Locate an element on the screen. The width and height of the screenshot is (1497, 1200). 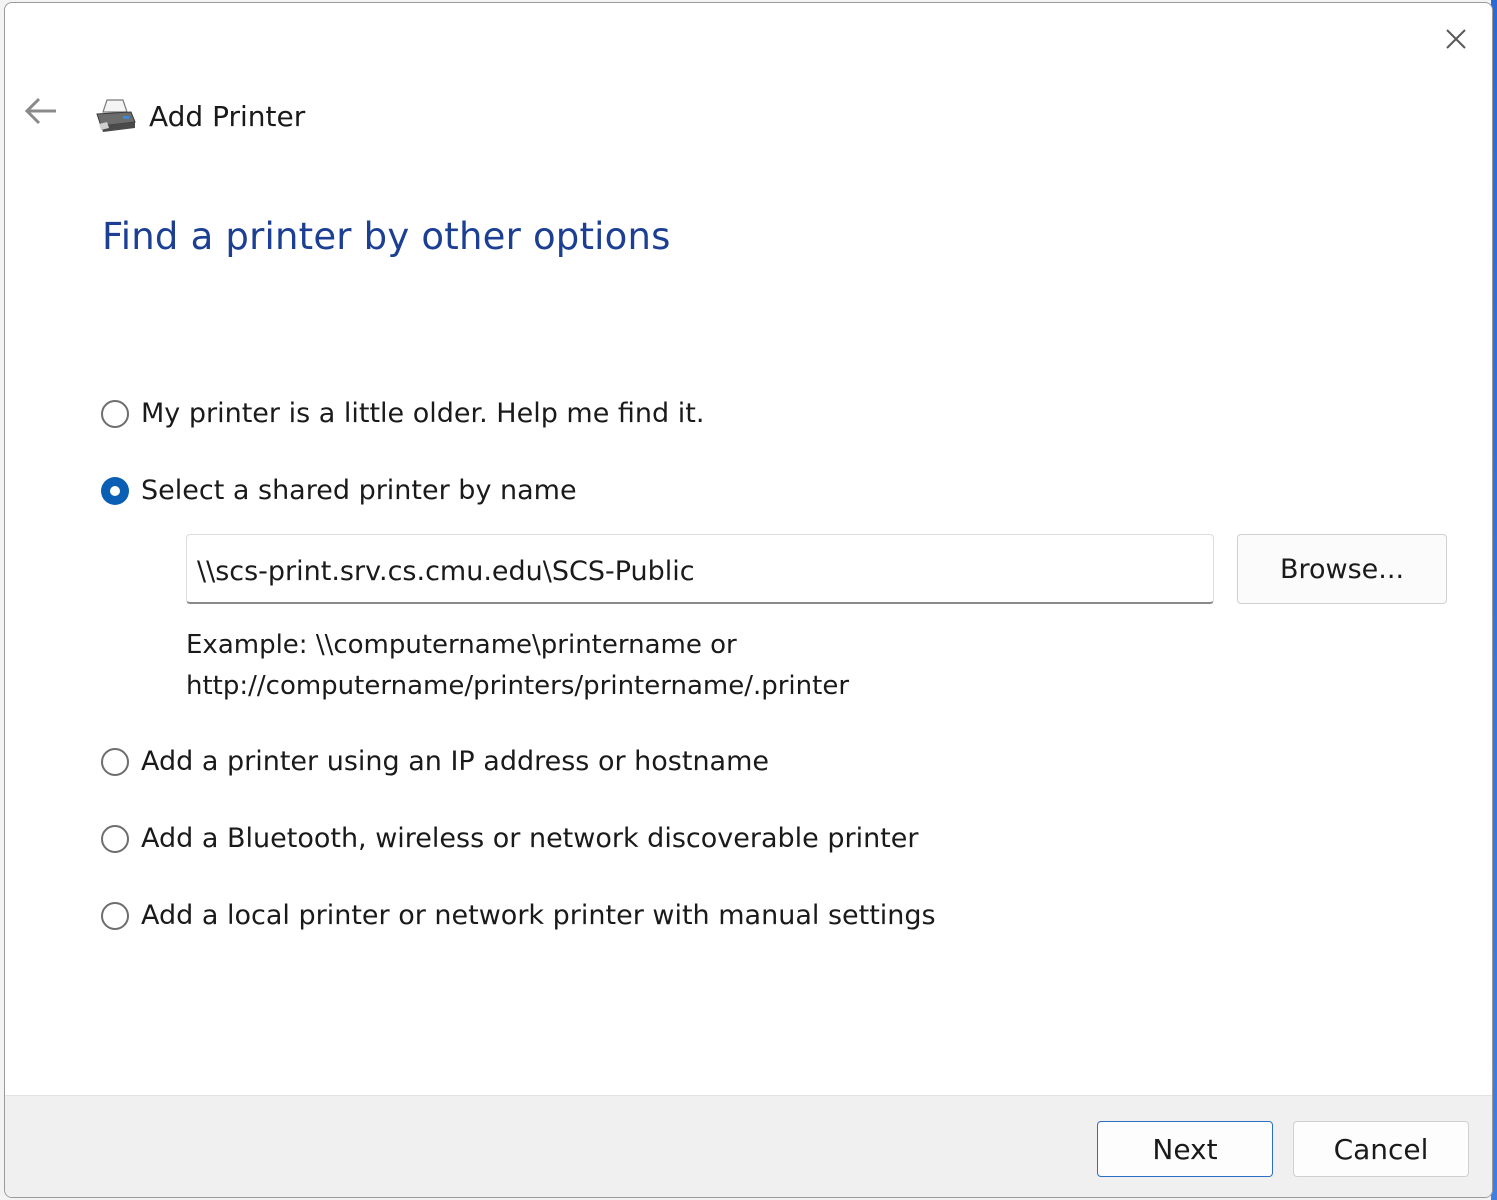
radio-older-printer is located at coordinates (115, 413).